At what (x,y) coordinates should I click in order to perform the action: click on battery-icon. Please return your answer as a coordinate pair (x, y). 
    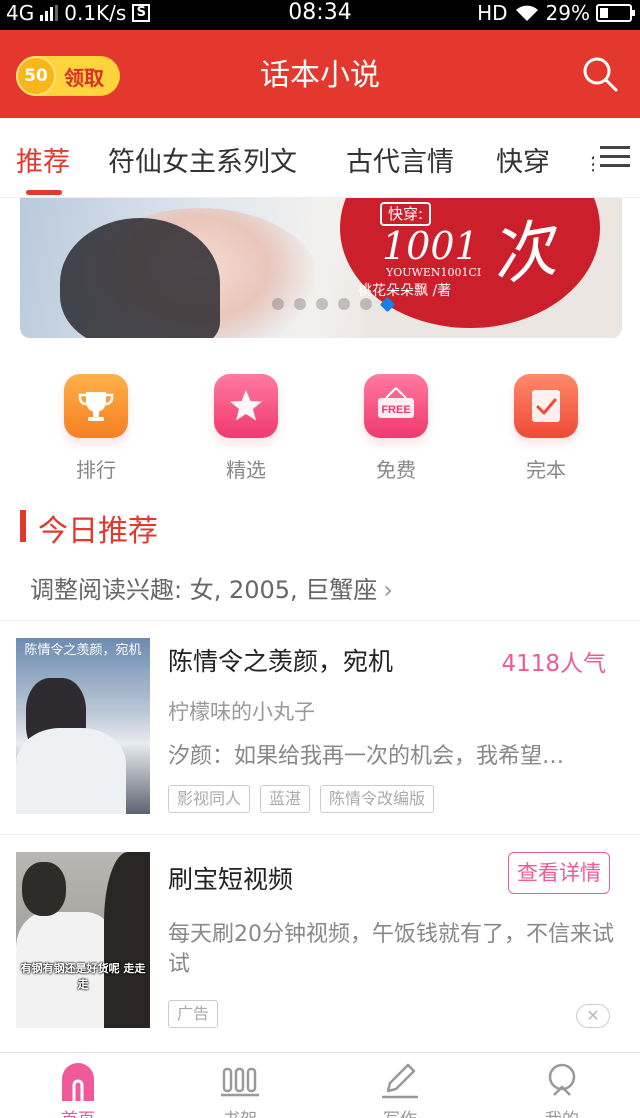
    Looking at the image, I should click on (615, 13).